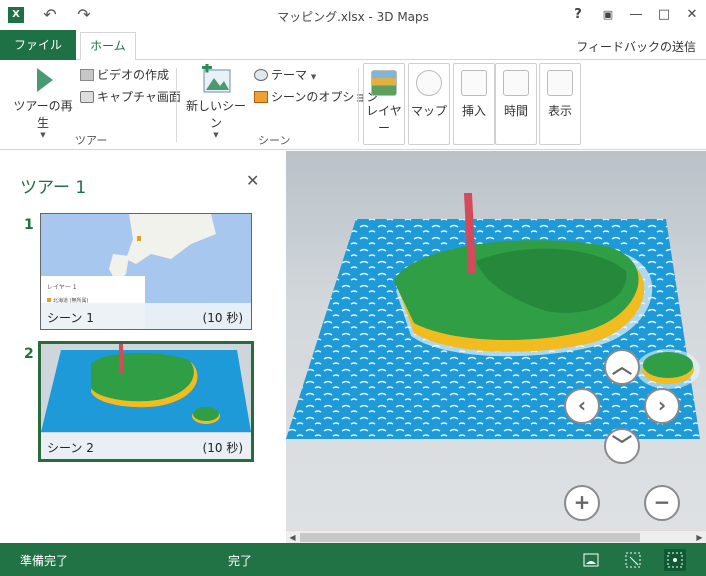  I want to click on ribbon-display-icon: ▣, so click(608, 15).